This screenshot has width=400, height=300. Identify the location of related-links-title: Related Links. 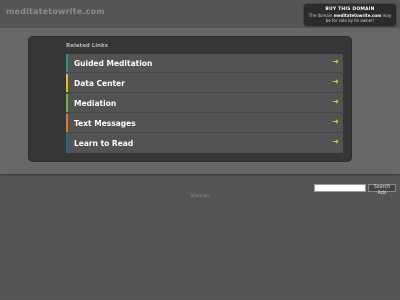
(87, 46).